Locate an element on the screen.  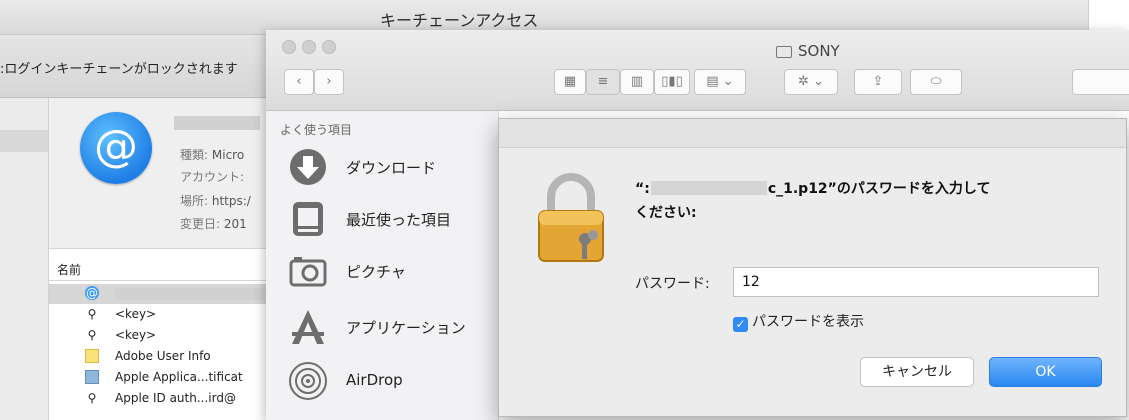
coverflow-icon: ▯▮▯ is located at coordinates (672, 81).